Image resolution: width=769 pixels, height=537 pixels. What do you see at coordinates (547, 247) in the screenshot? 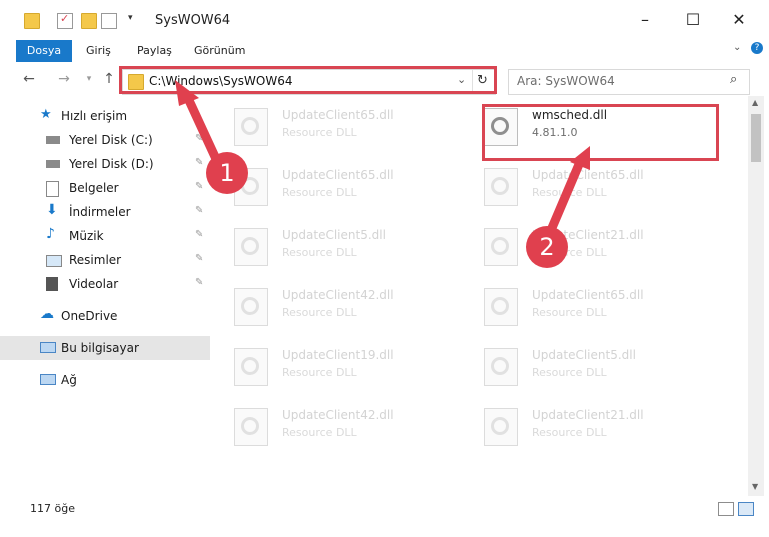
I see `step-badge-2: 2` at bounding box center [547, 247].